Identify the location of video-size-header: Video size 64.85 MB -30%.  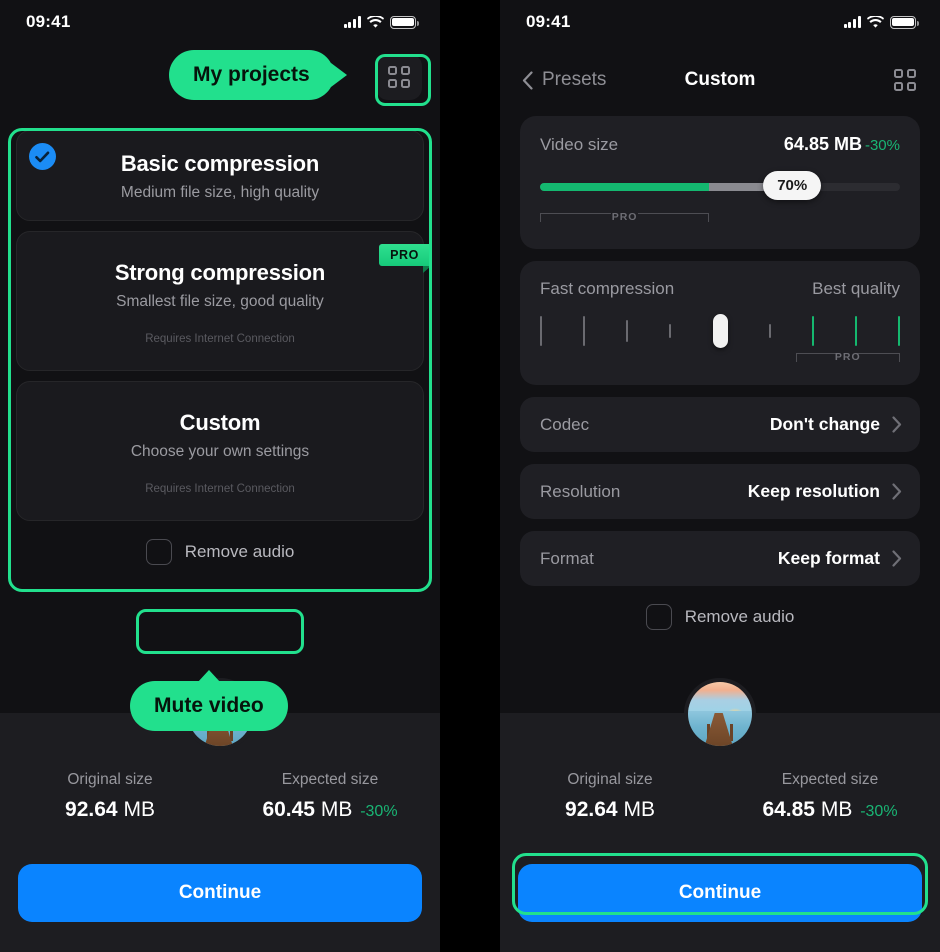
(720, 144).